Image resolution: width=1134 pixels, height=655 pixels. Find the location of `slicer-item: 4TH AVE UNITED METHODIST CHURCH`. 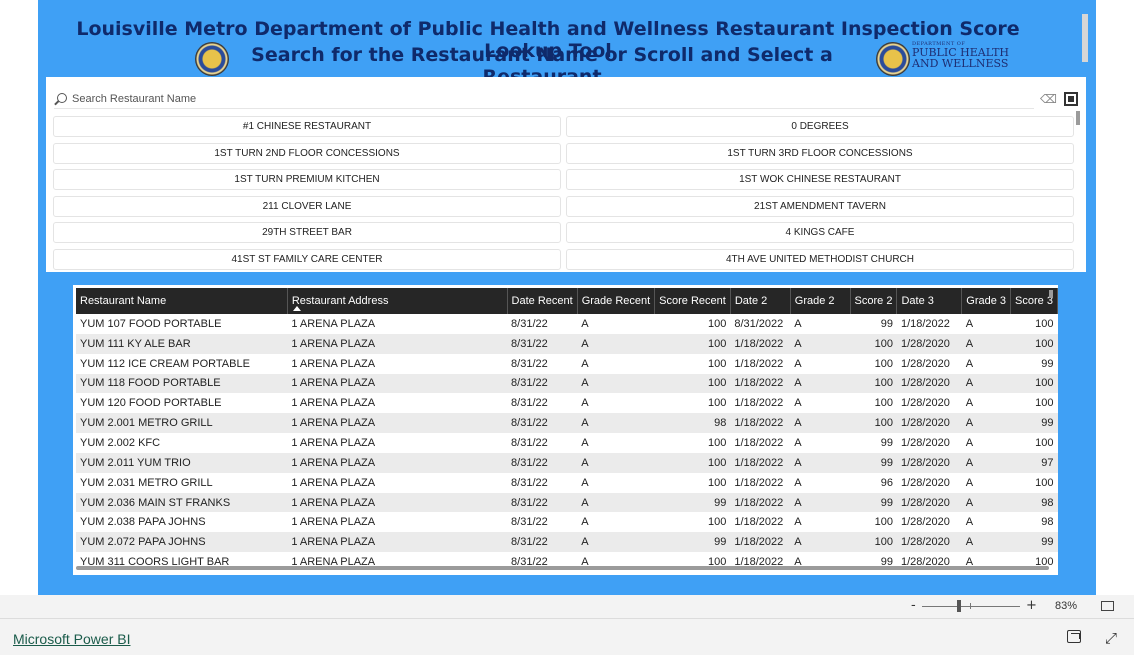

slicer-item: 4TH AVE UNITED METHODIST CHURCH is located at coordinates (820, 259).